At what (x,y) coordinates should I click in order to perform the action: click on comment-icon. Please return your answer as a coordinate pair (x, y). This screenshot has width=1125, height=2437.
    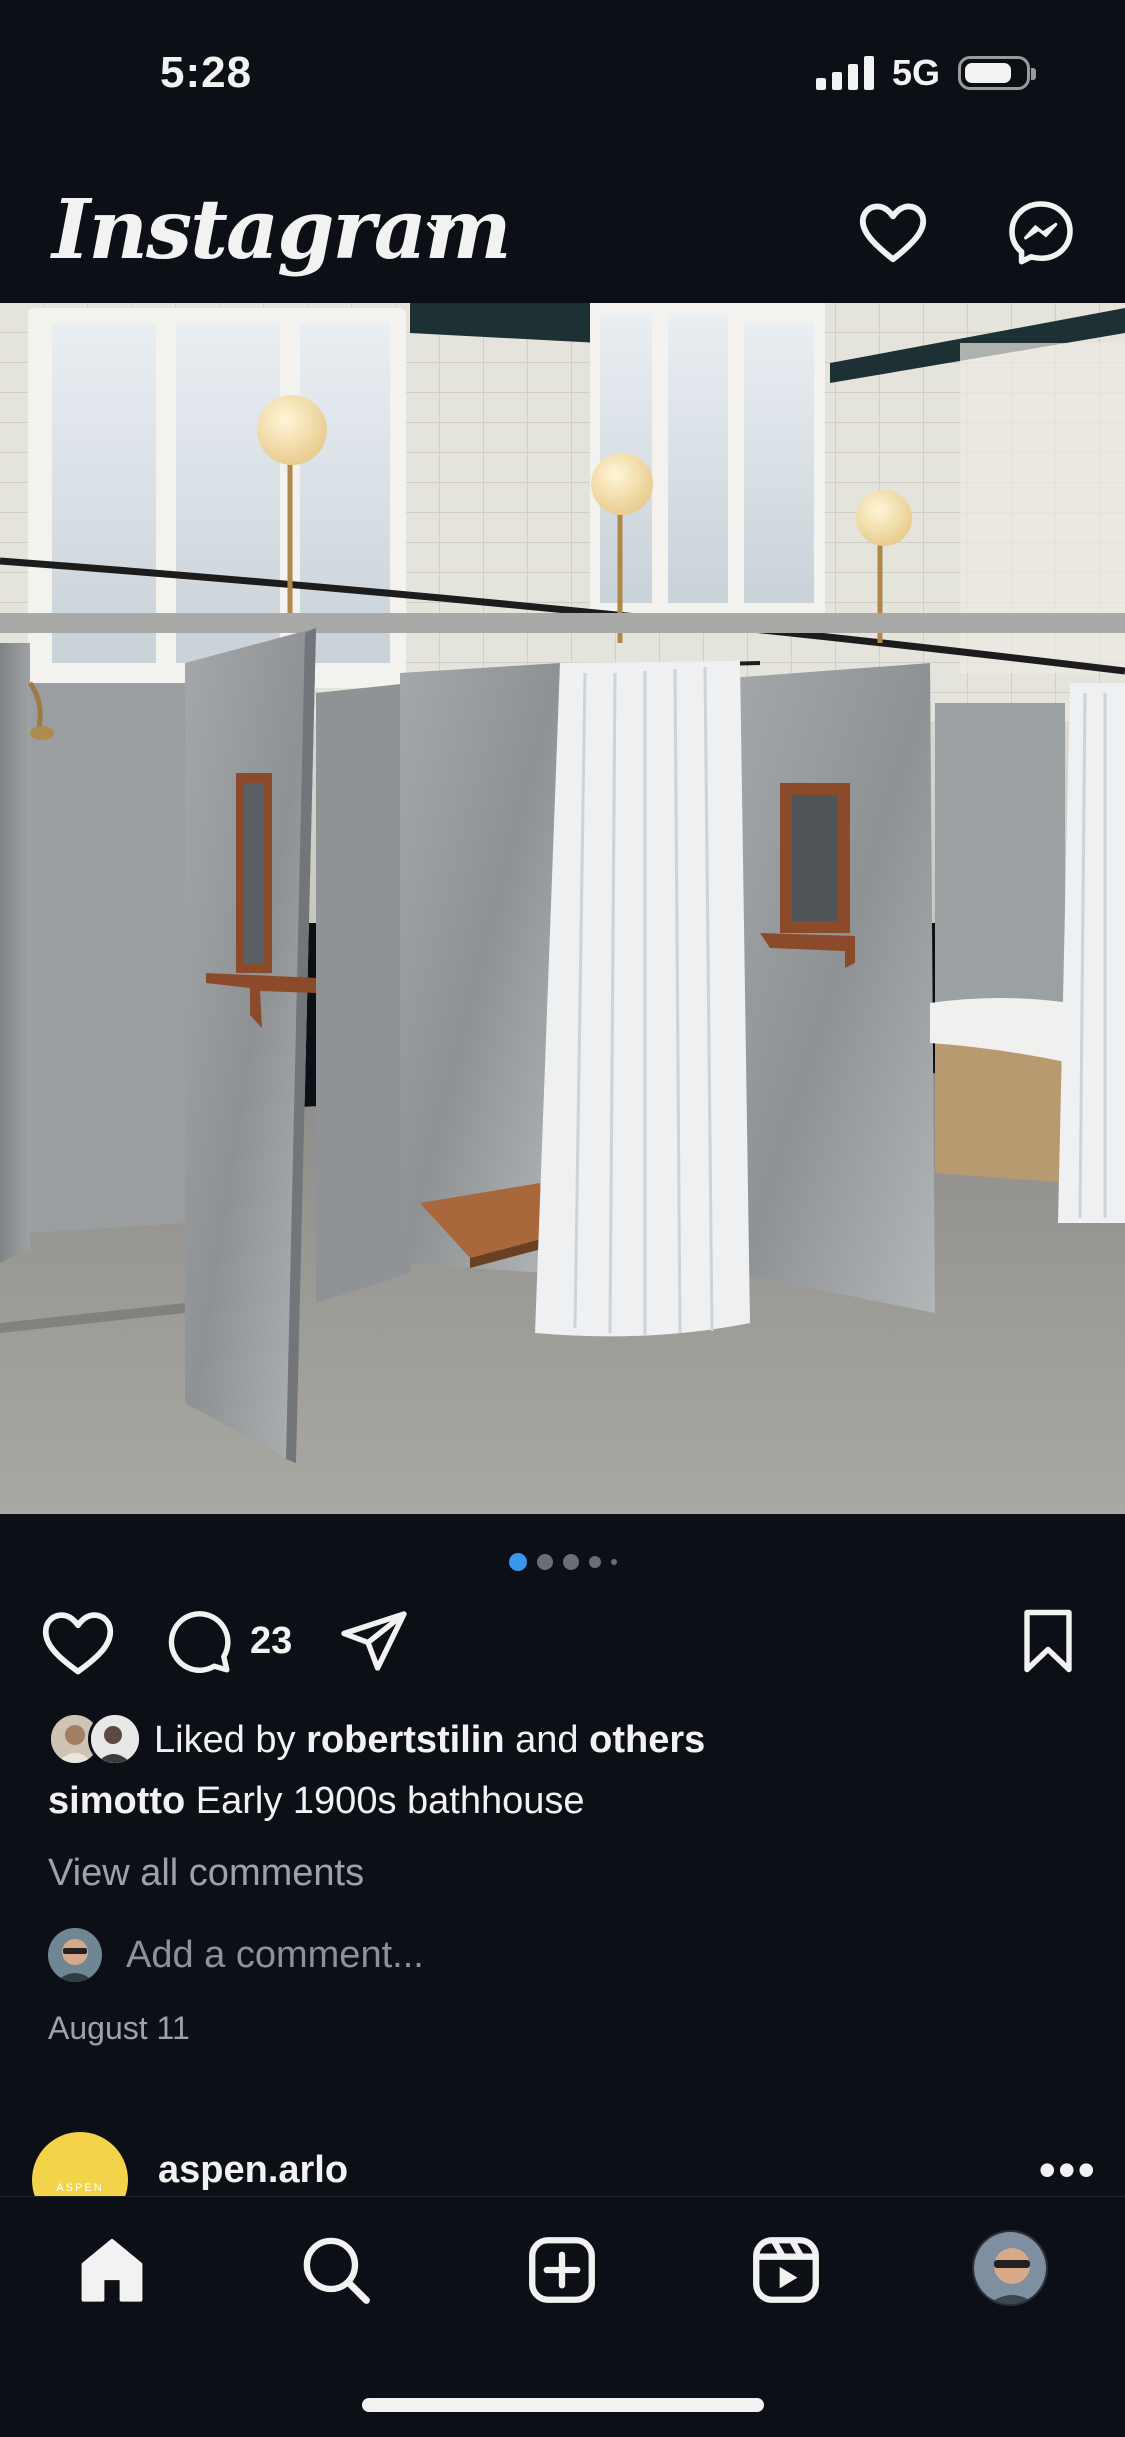
    Looking at the image, I should click on (198, 1641).